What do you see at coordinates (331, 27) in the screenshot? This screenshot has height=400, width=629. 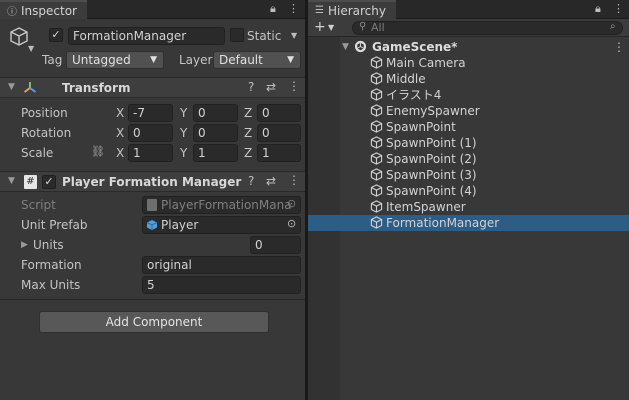 I see `create-dropdown-arrow: ▼` at bounding box center [331, 27].